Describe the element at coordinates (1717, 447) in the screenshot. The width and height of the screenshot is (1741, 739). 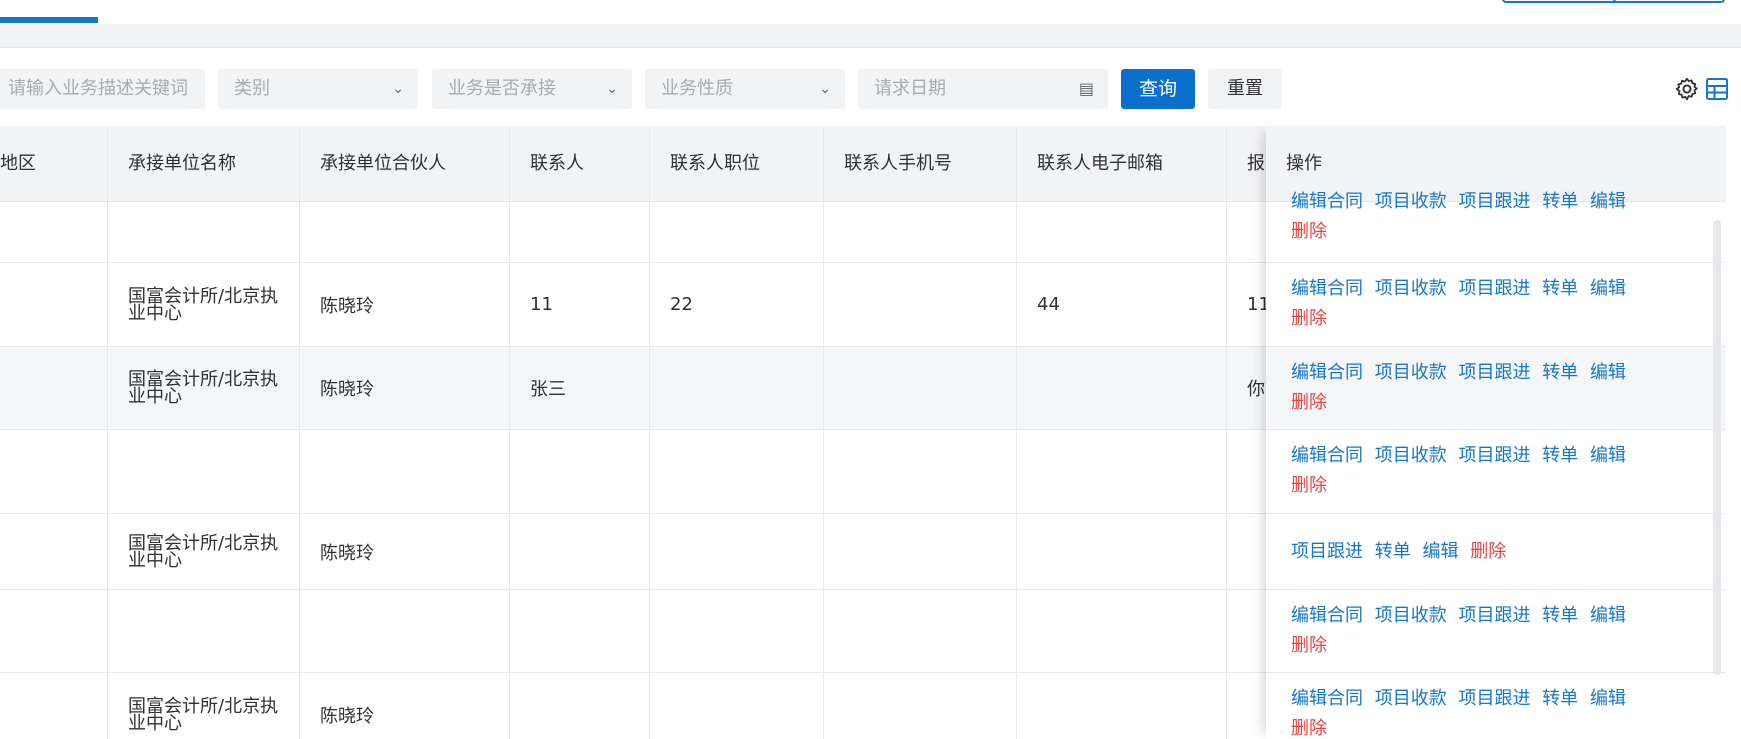
I see `vertical-scrollbar` at that location.